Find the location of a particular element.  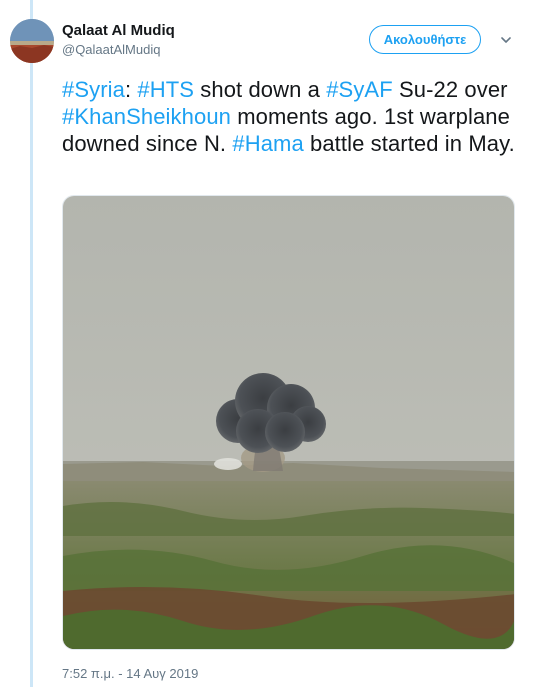

tweet-text-segment: Su-22 over is located at coordinates (450, 89).